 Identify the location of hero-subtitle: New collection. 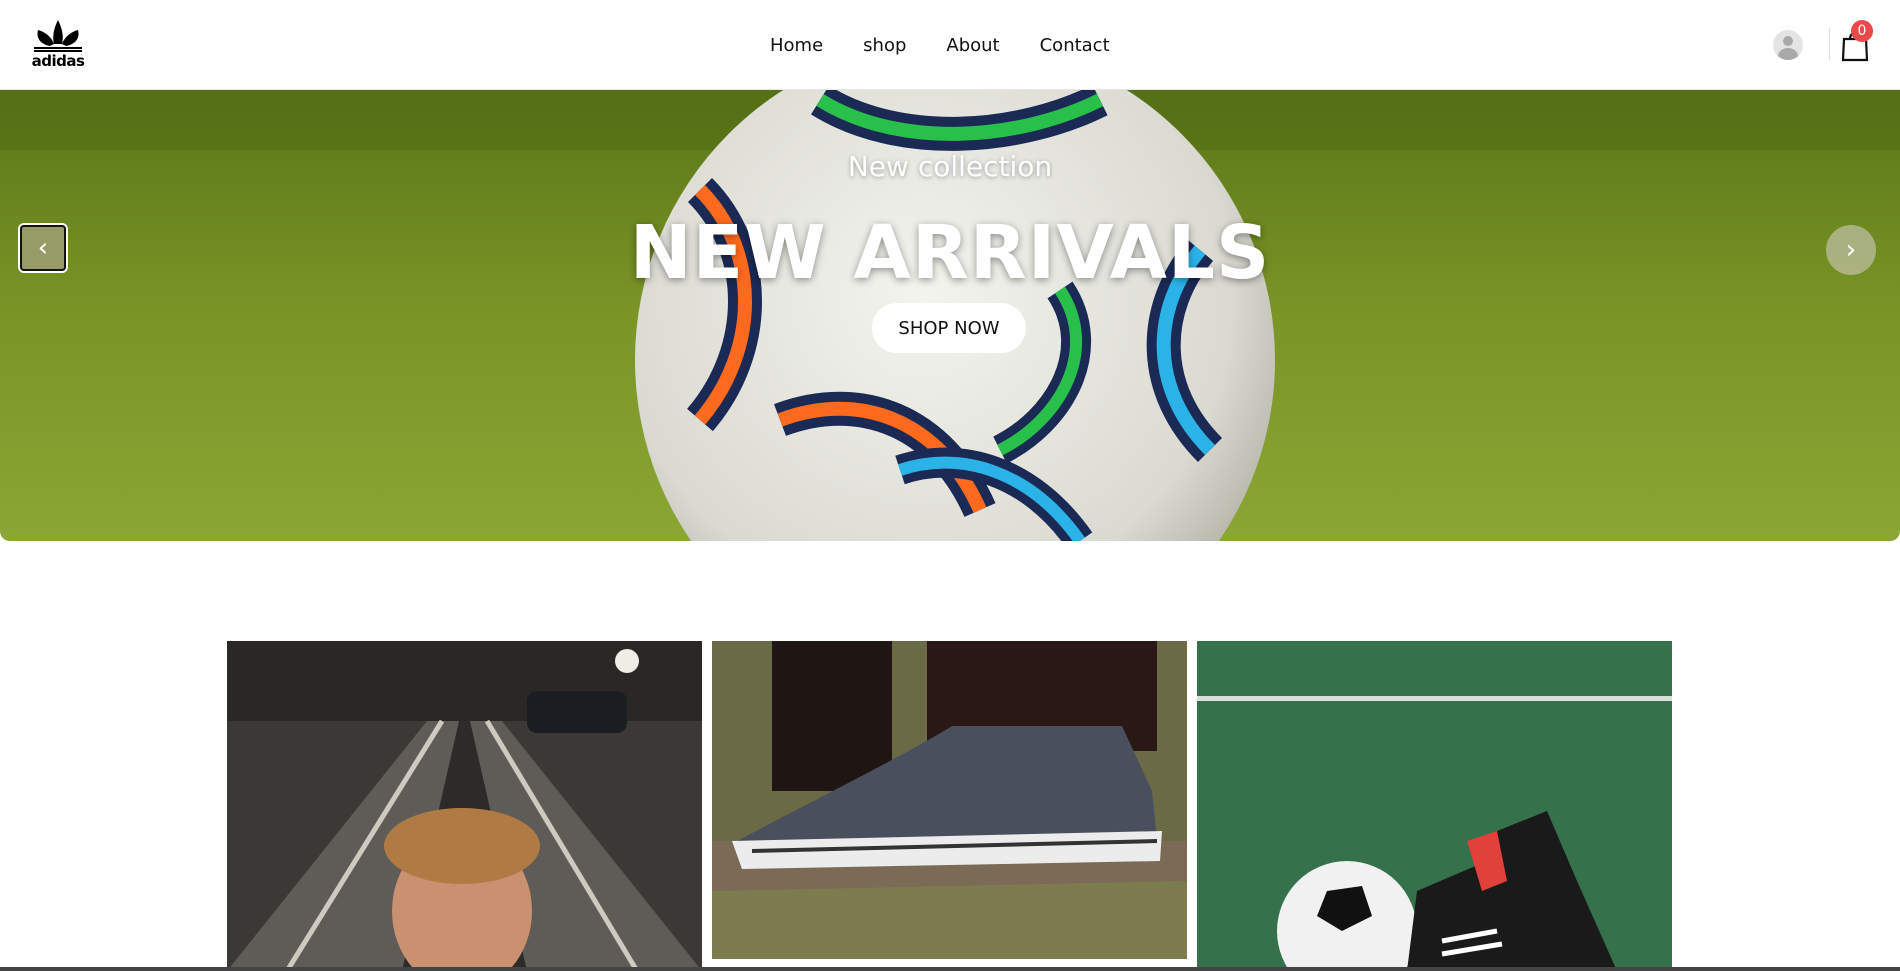
(950, 166).